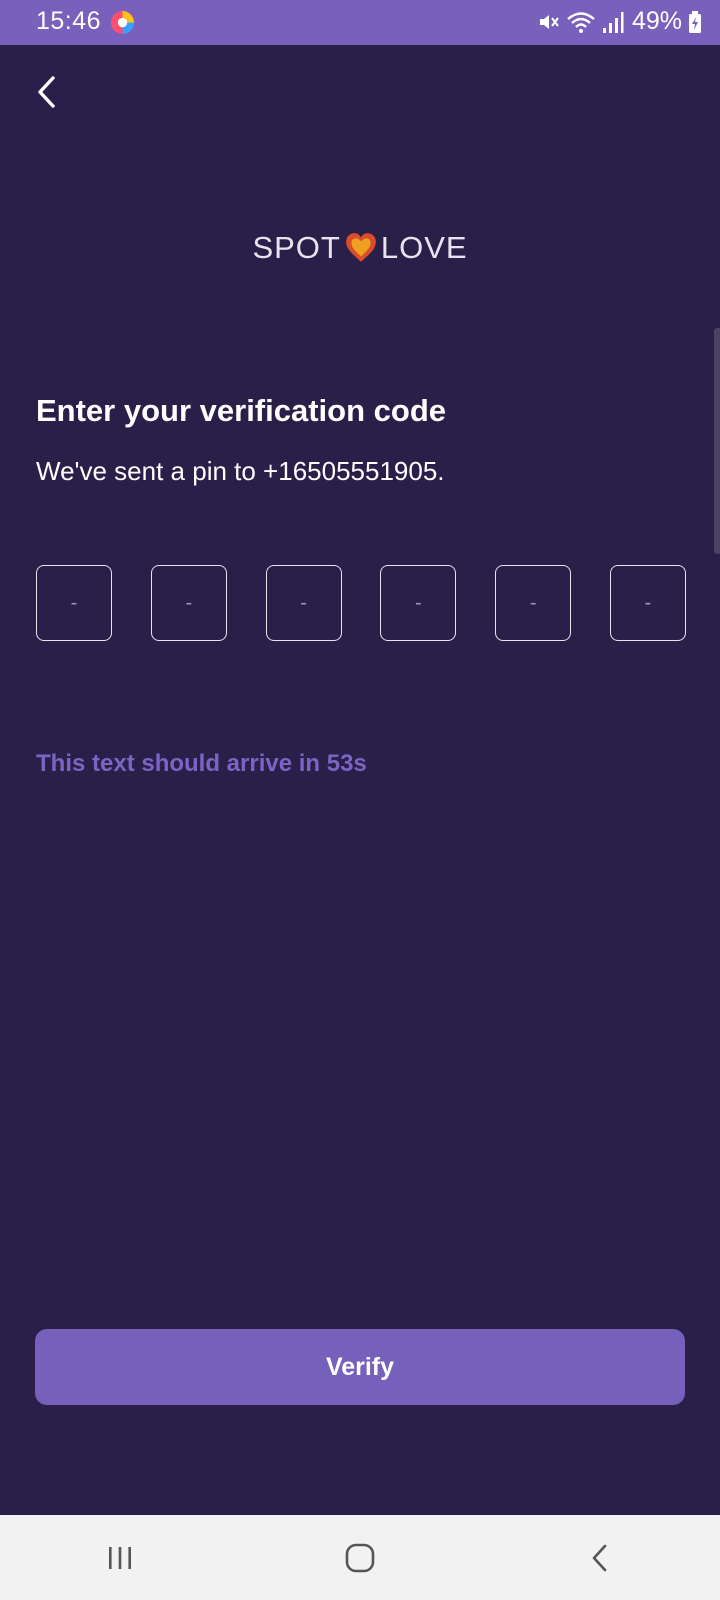 The width and height of the screenshot is (720, 1600). I want to click on logo-text-left: SPOT, so click(296, 247).